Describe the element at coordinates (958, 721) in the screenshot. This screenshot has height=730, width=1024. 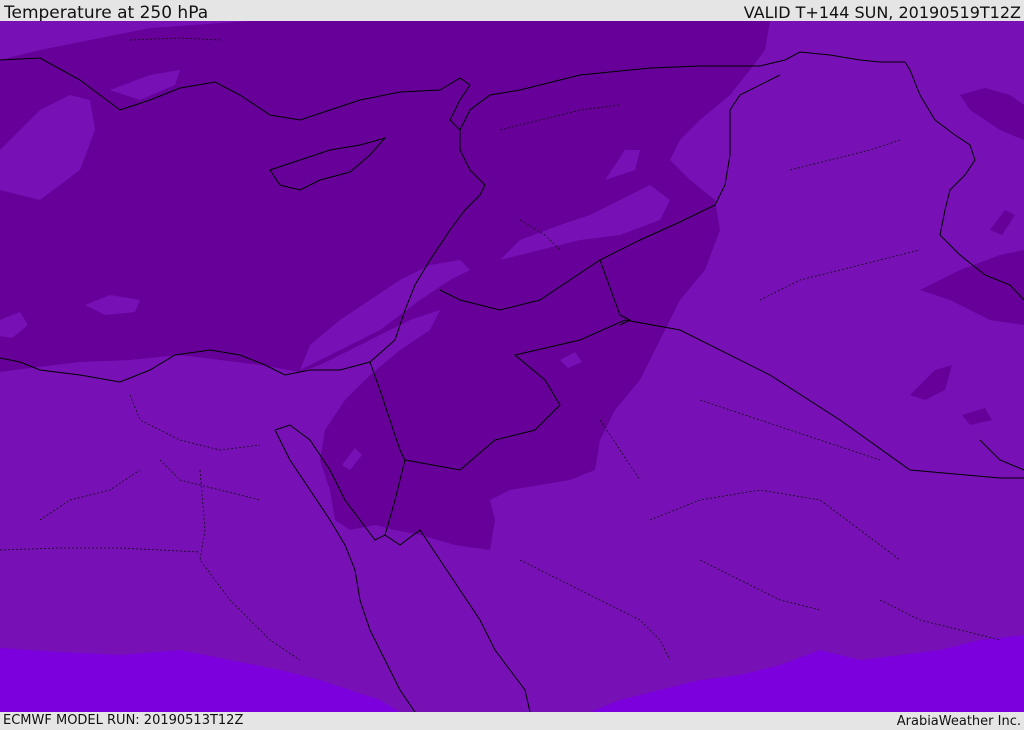
I see `credit: ArabiaWeather Inc.` at that location.